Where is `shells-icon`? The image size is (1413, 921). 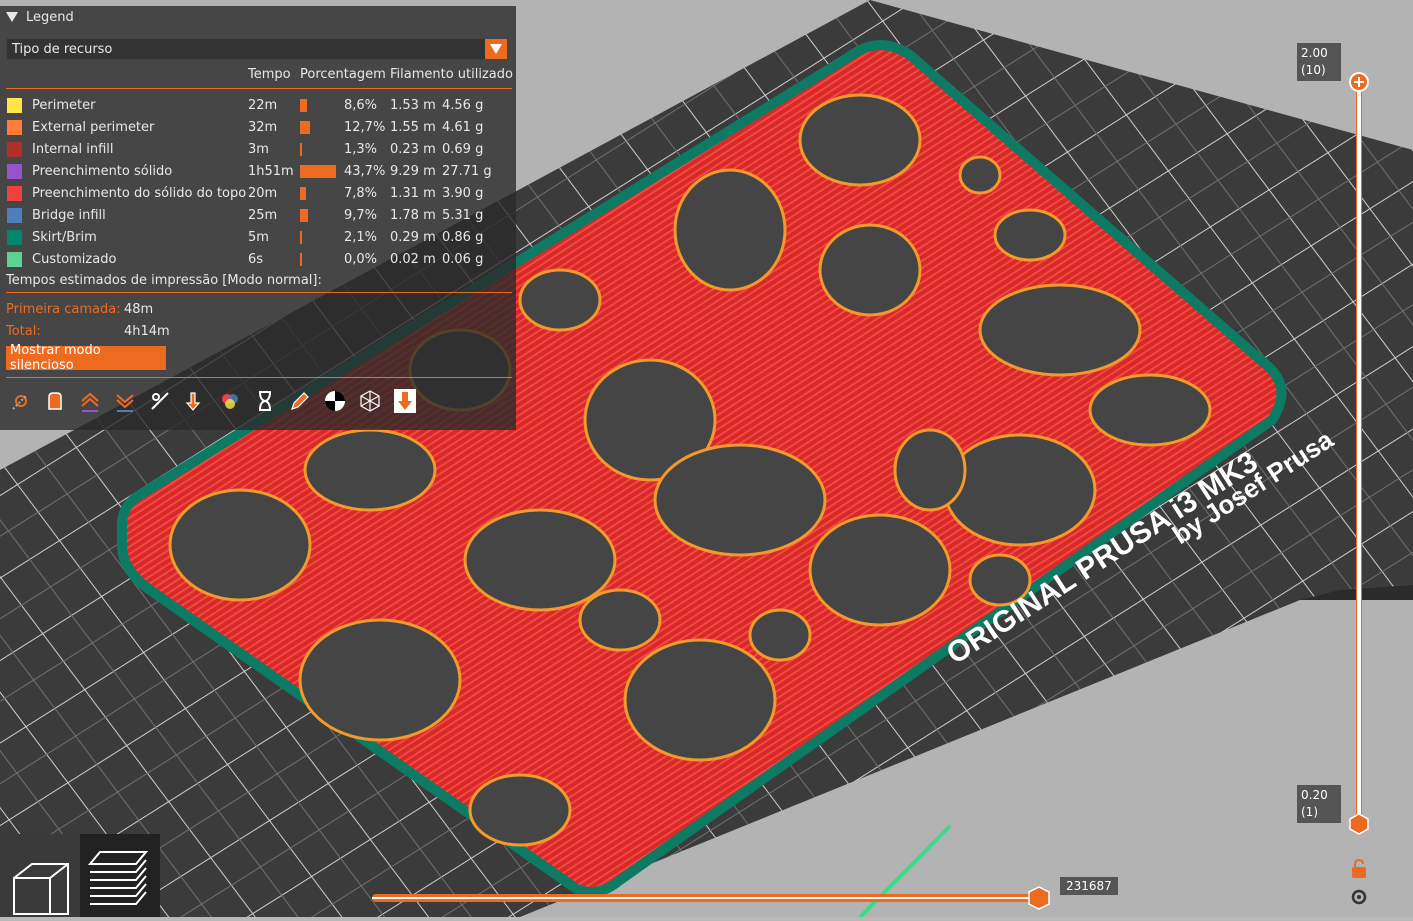 shells-icon is located at coordinates (370, 401).